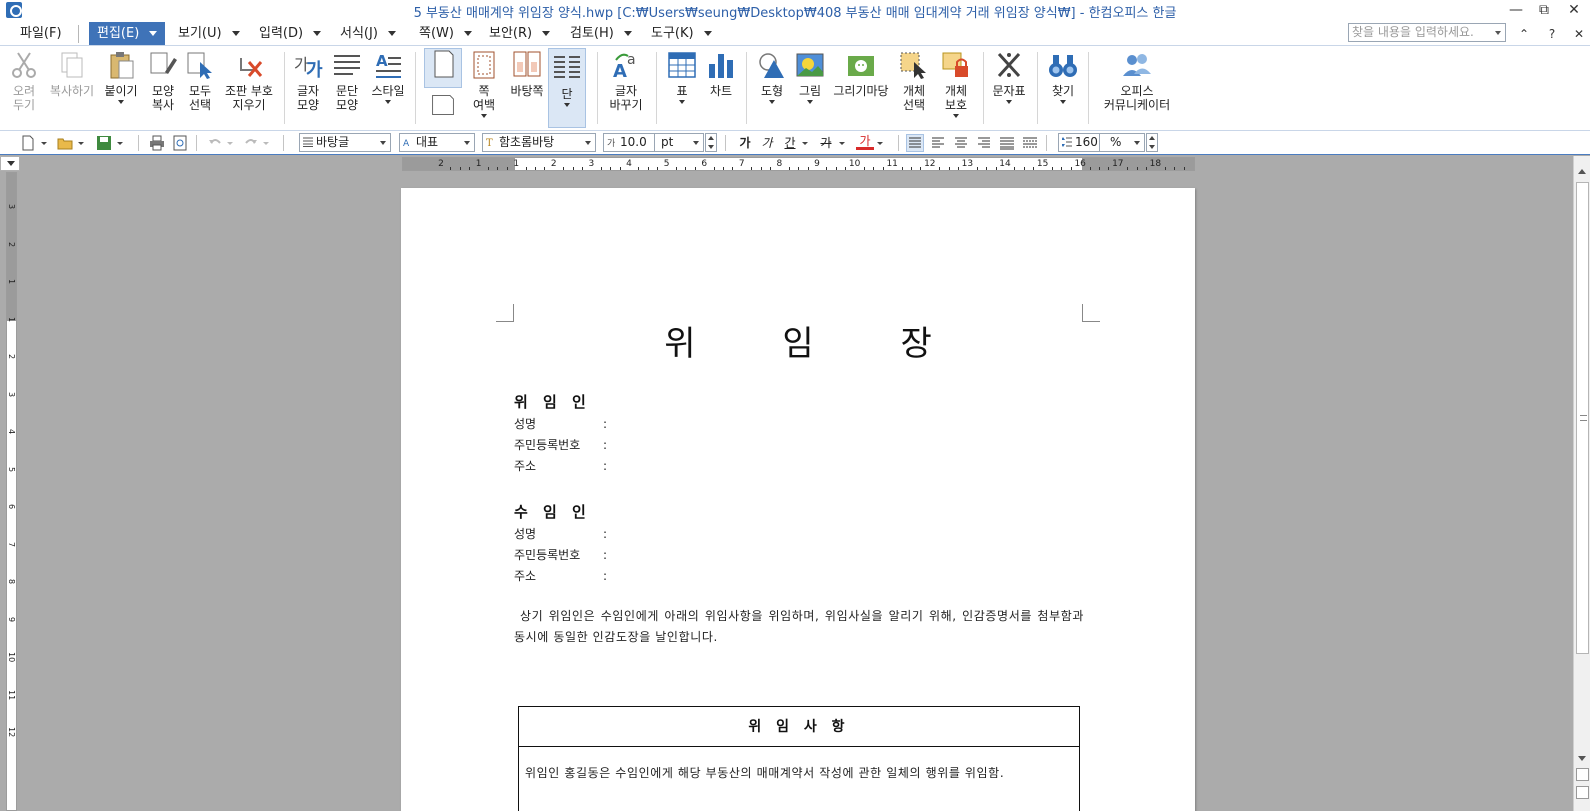 This screenshot has width=1590, height=811. What do you see at coordinates (347, 81) in the screenshot?
I see `para-shape-button: 문단 모양` at bounding box center [347, 81].